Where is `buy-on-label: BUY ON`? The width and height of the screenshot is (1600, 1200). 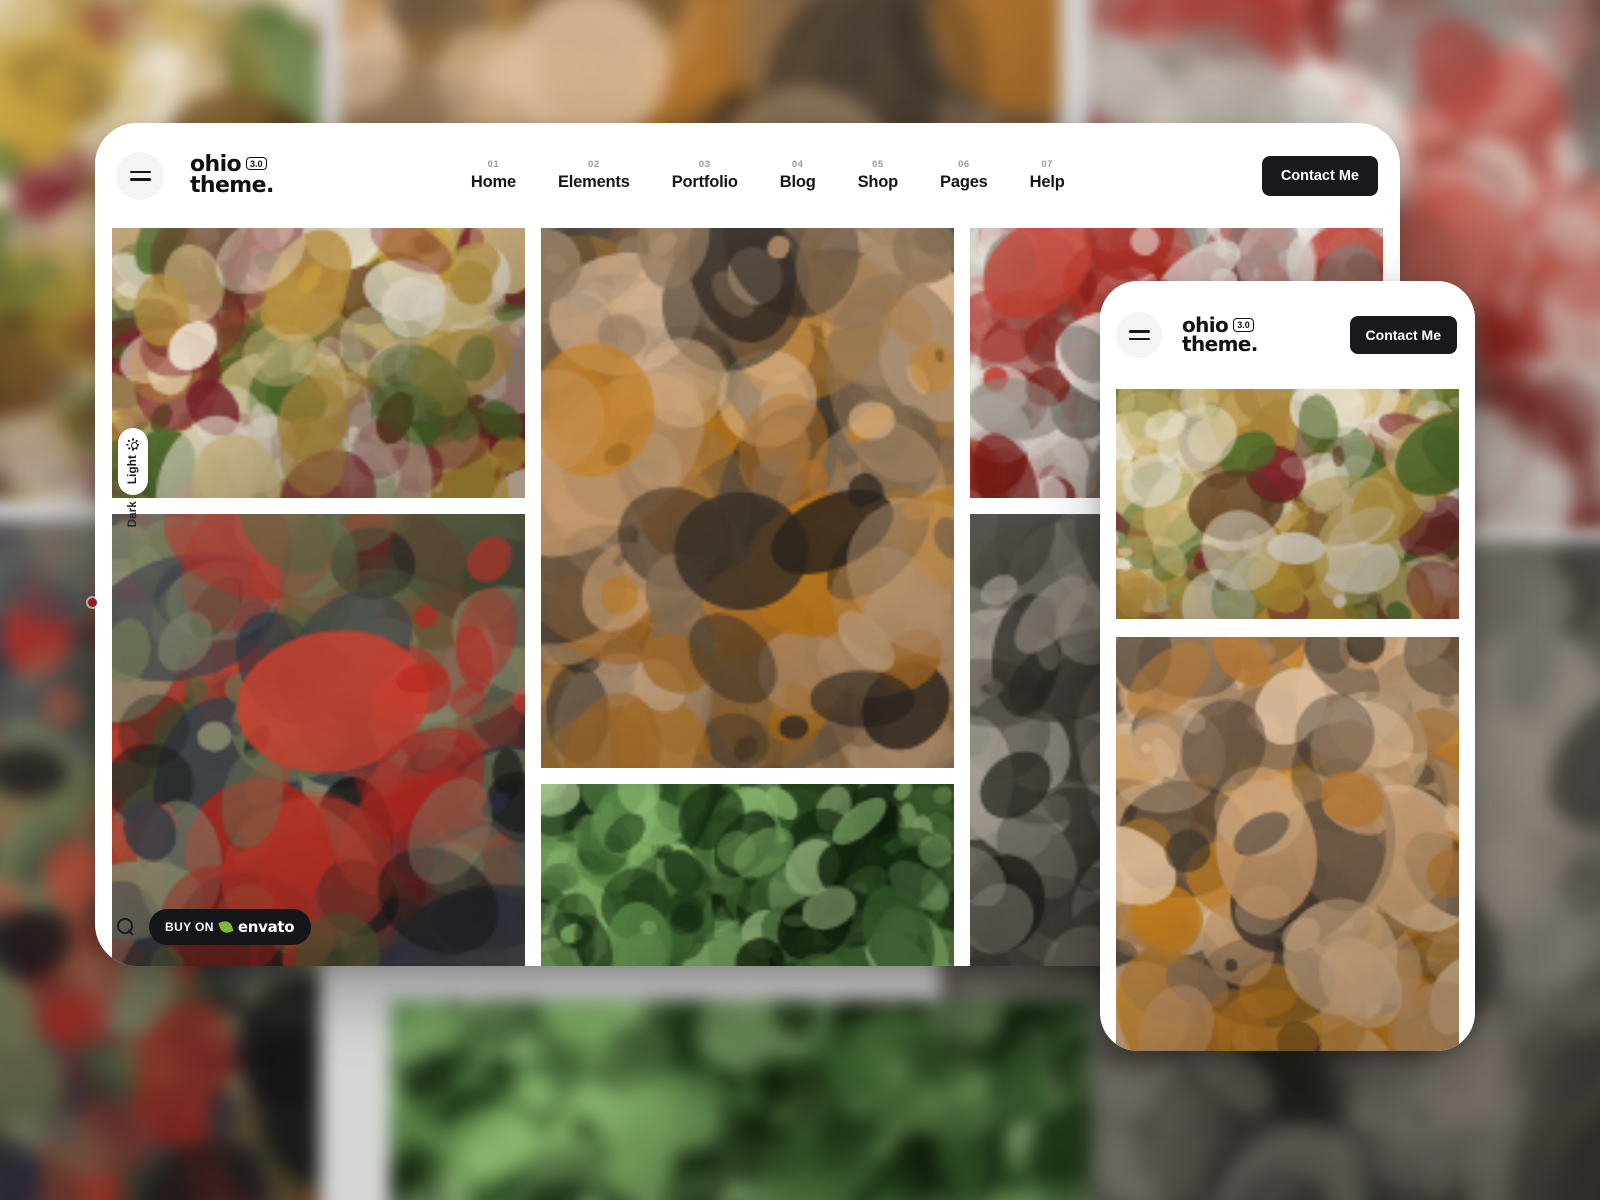 buy-on-label: BUY ON is located at coordinates (189, 927).